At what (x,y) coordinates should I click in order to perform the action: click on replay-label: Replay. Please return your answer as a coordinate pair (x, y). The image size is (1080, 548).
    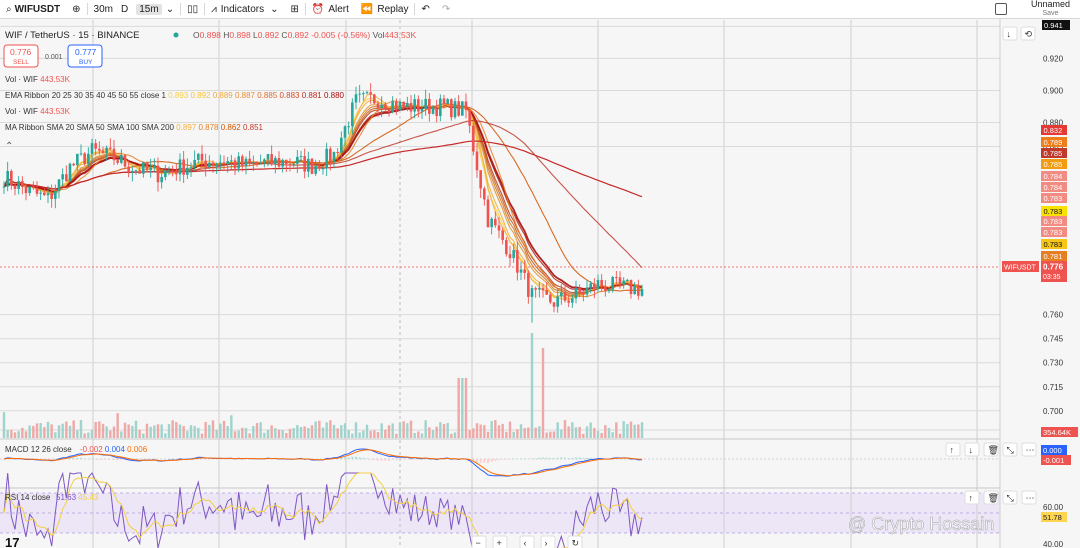
    Looking at the image, I should click on (393, 9).